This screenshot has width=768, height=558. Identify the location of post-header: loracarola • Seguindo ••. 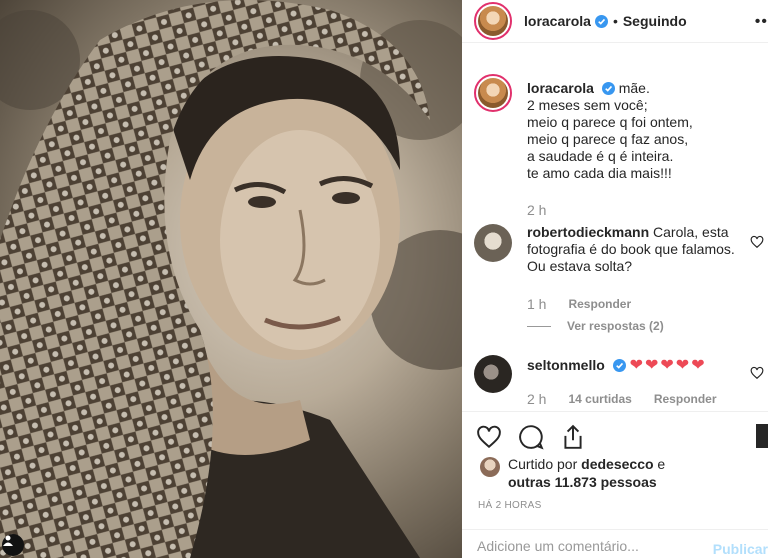
(615, 21).